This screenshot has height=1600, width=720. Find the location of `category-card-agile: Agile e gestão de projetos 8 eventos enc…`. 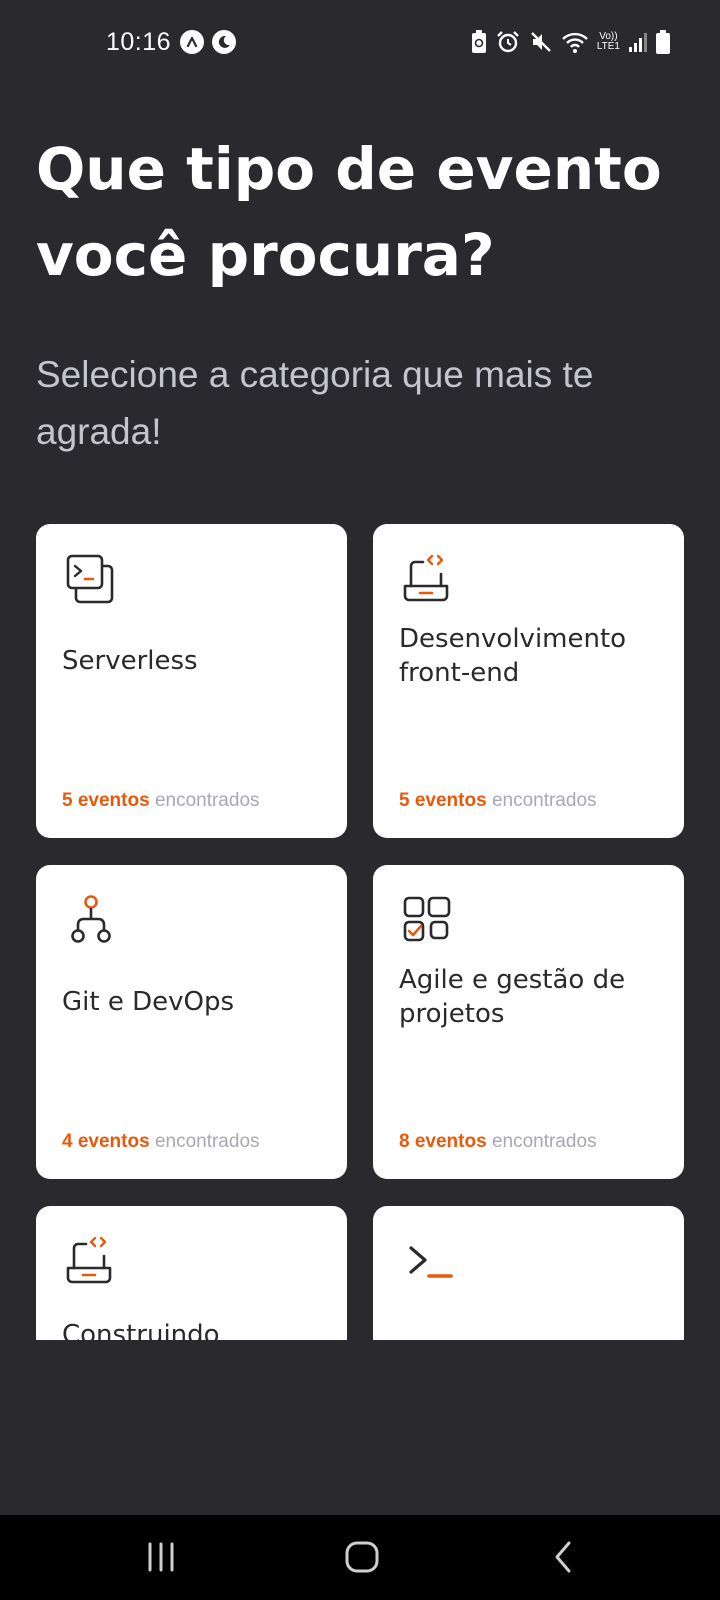

category-card-agile: Agile e gestão de projetos 8 eventos enc… is located at coordinates (528, 1022).